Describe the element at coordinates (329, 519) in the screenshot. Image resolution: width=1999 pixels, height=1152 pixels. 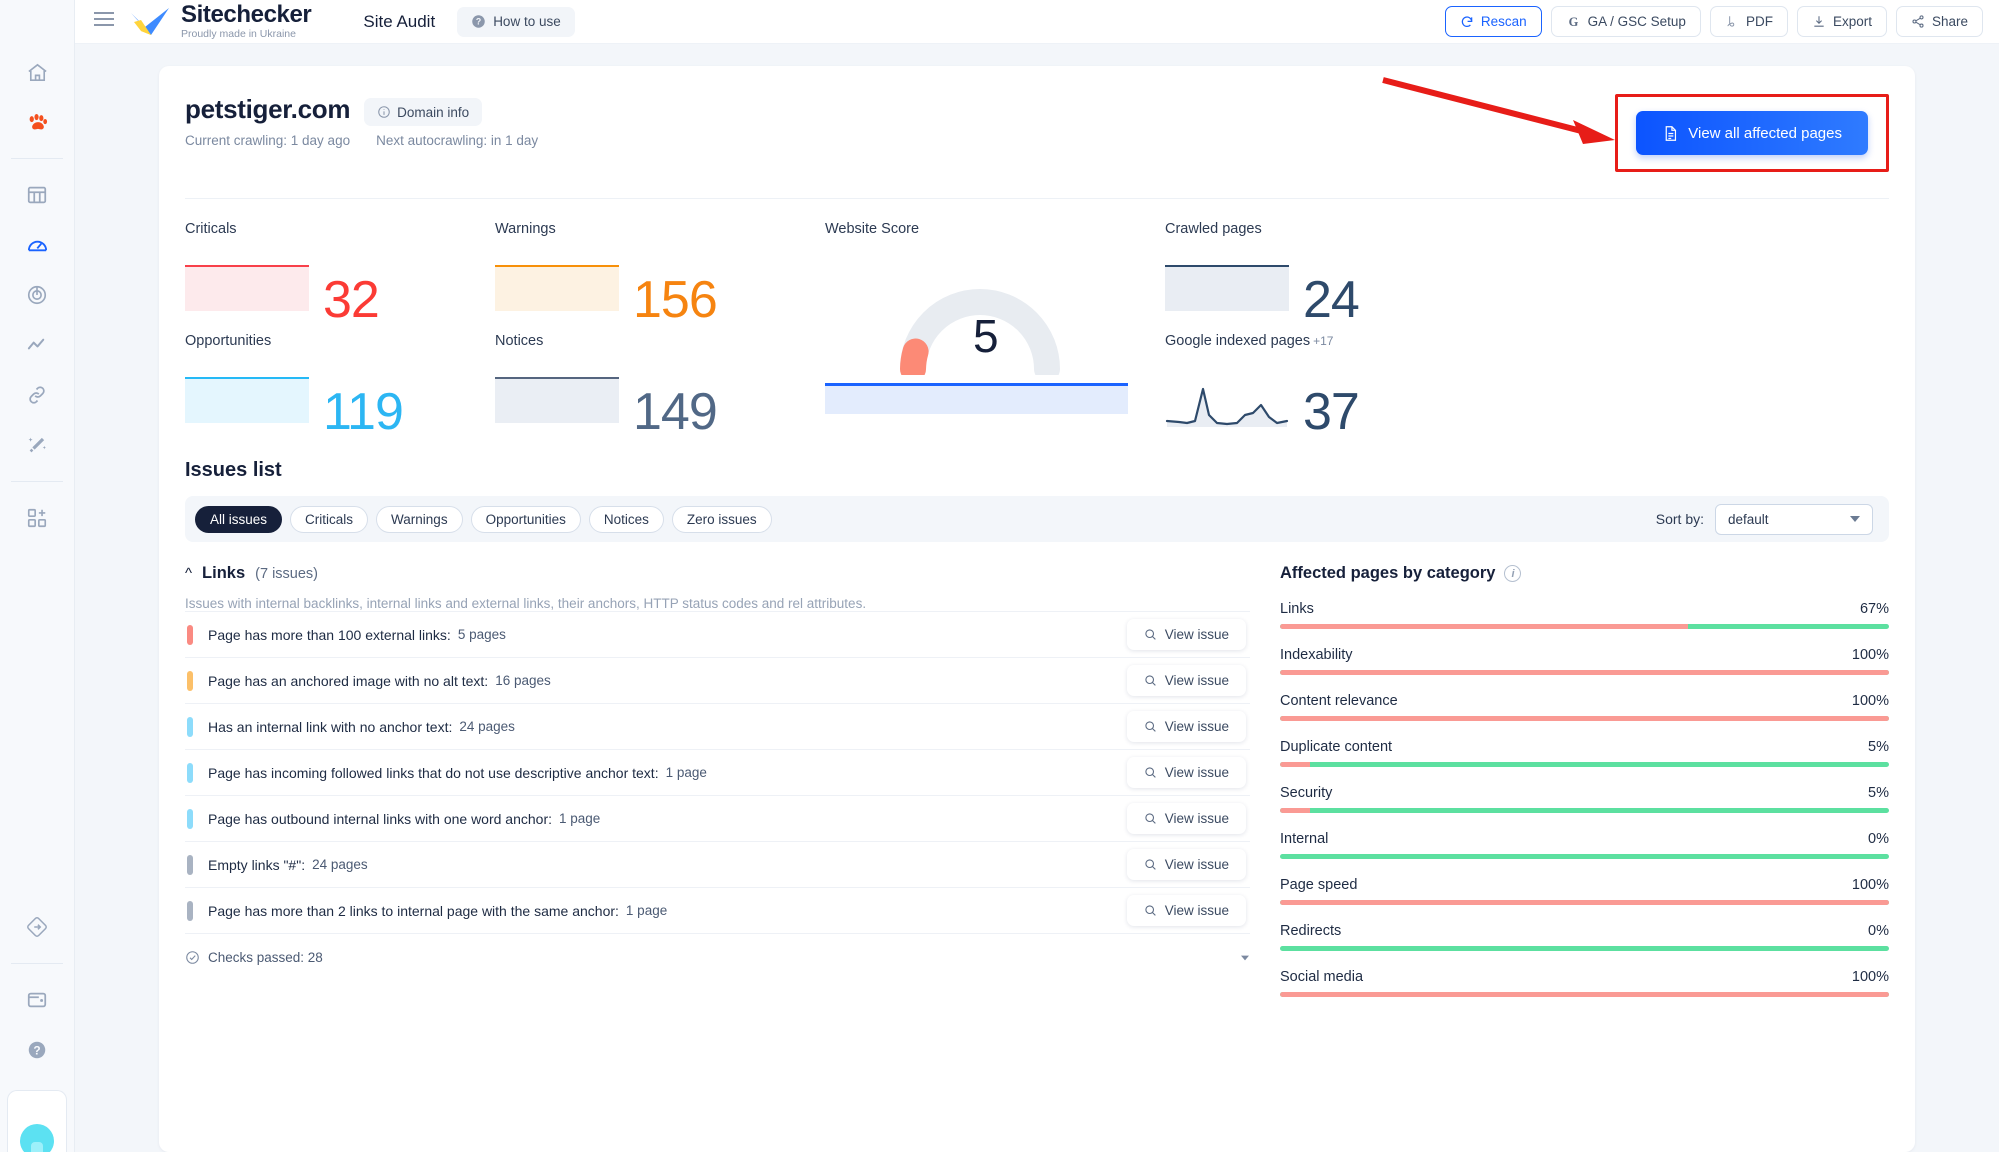
I see `filter-criticals: Criticals` at that location.